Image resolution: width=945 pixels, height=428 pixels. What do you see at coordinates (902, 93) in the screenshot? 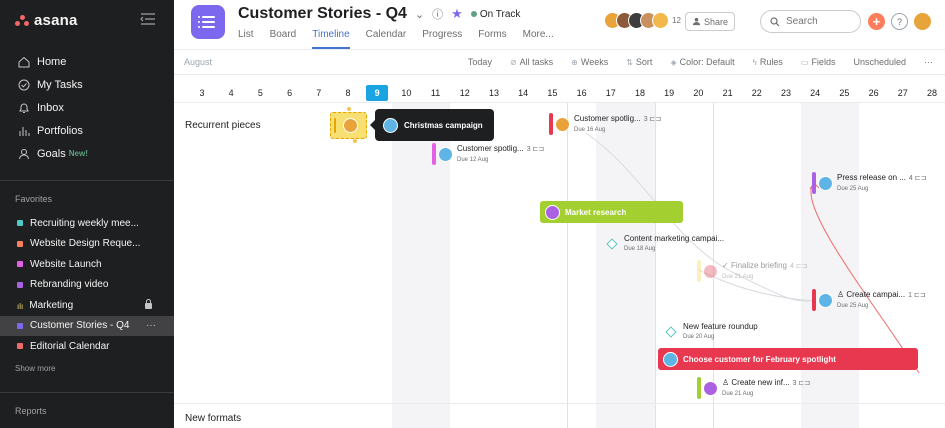
I see `date-27: 27` at bounding box center [902, 93].